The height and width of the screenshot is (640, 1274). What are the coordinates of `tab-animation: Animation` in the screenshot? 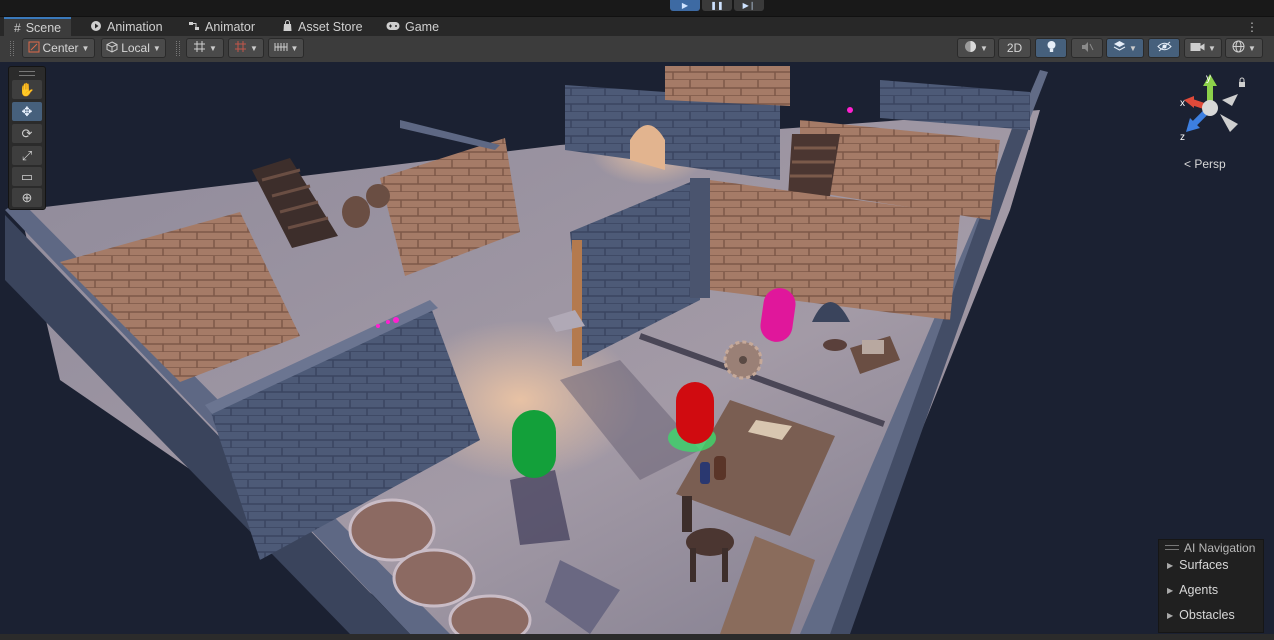 It's located at (126, 27).